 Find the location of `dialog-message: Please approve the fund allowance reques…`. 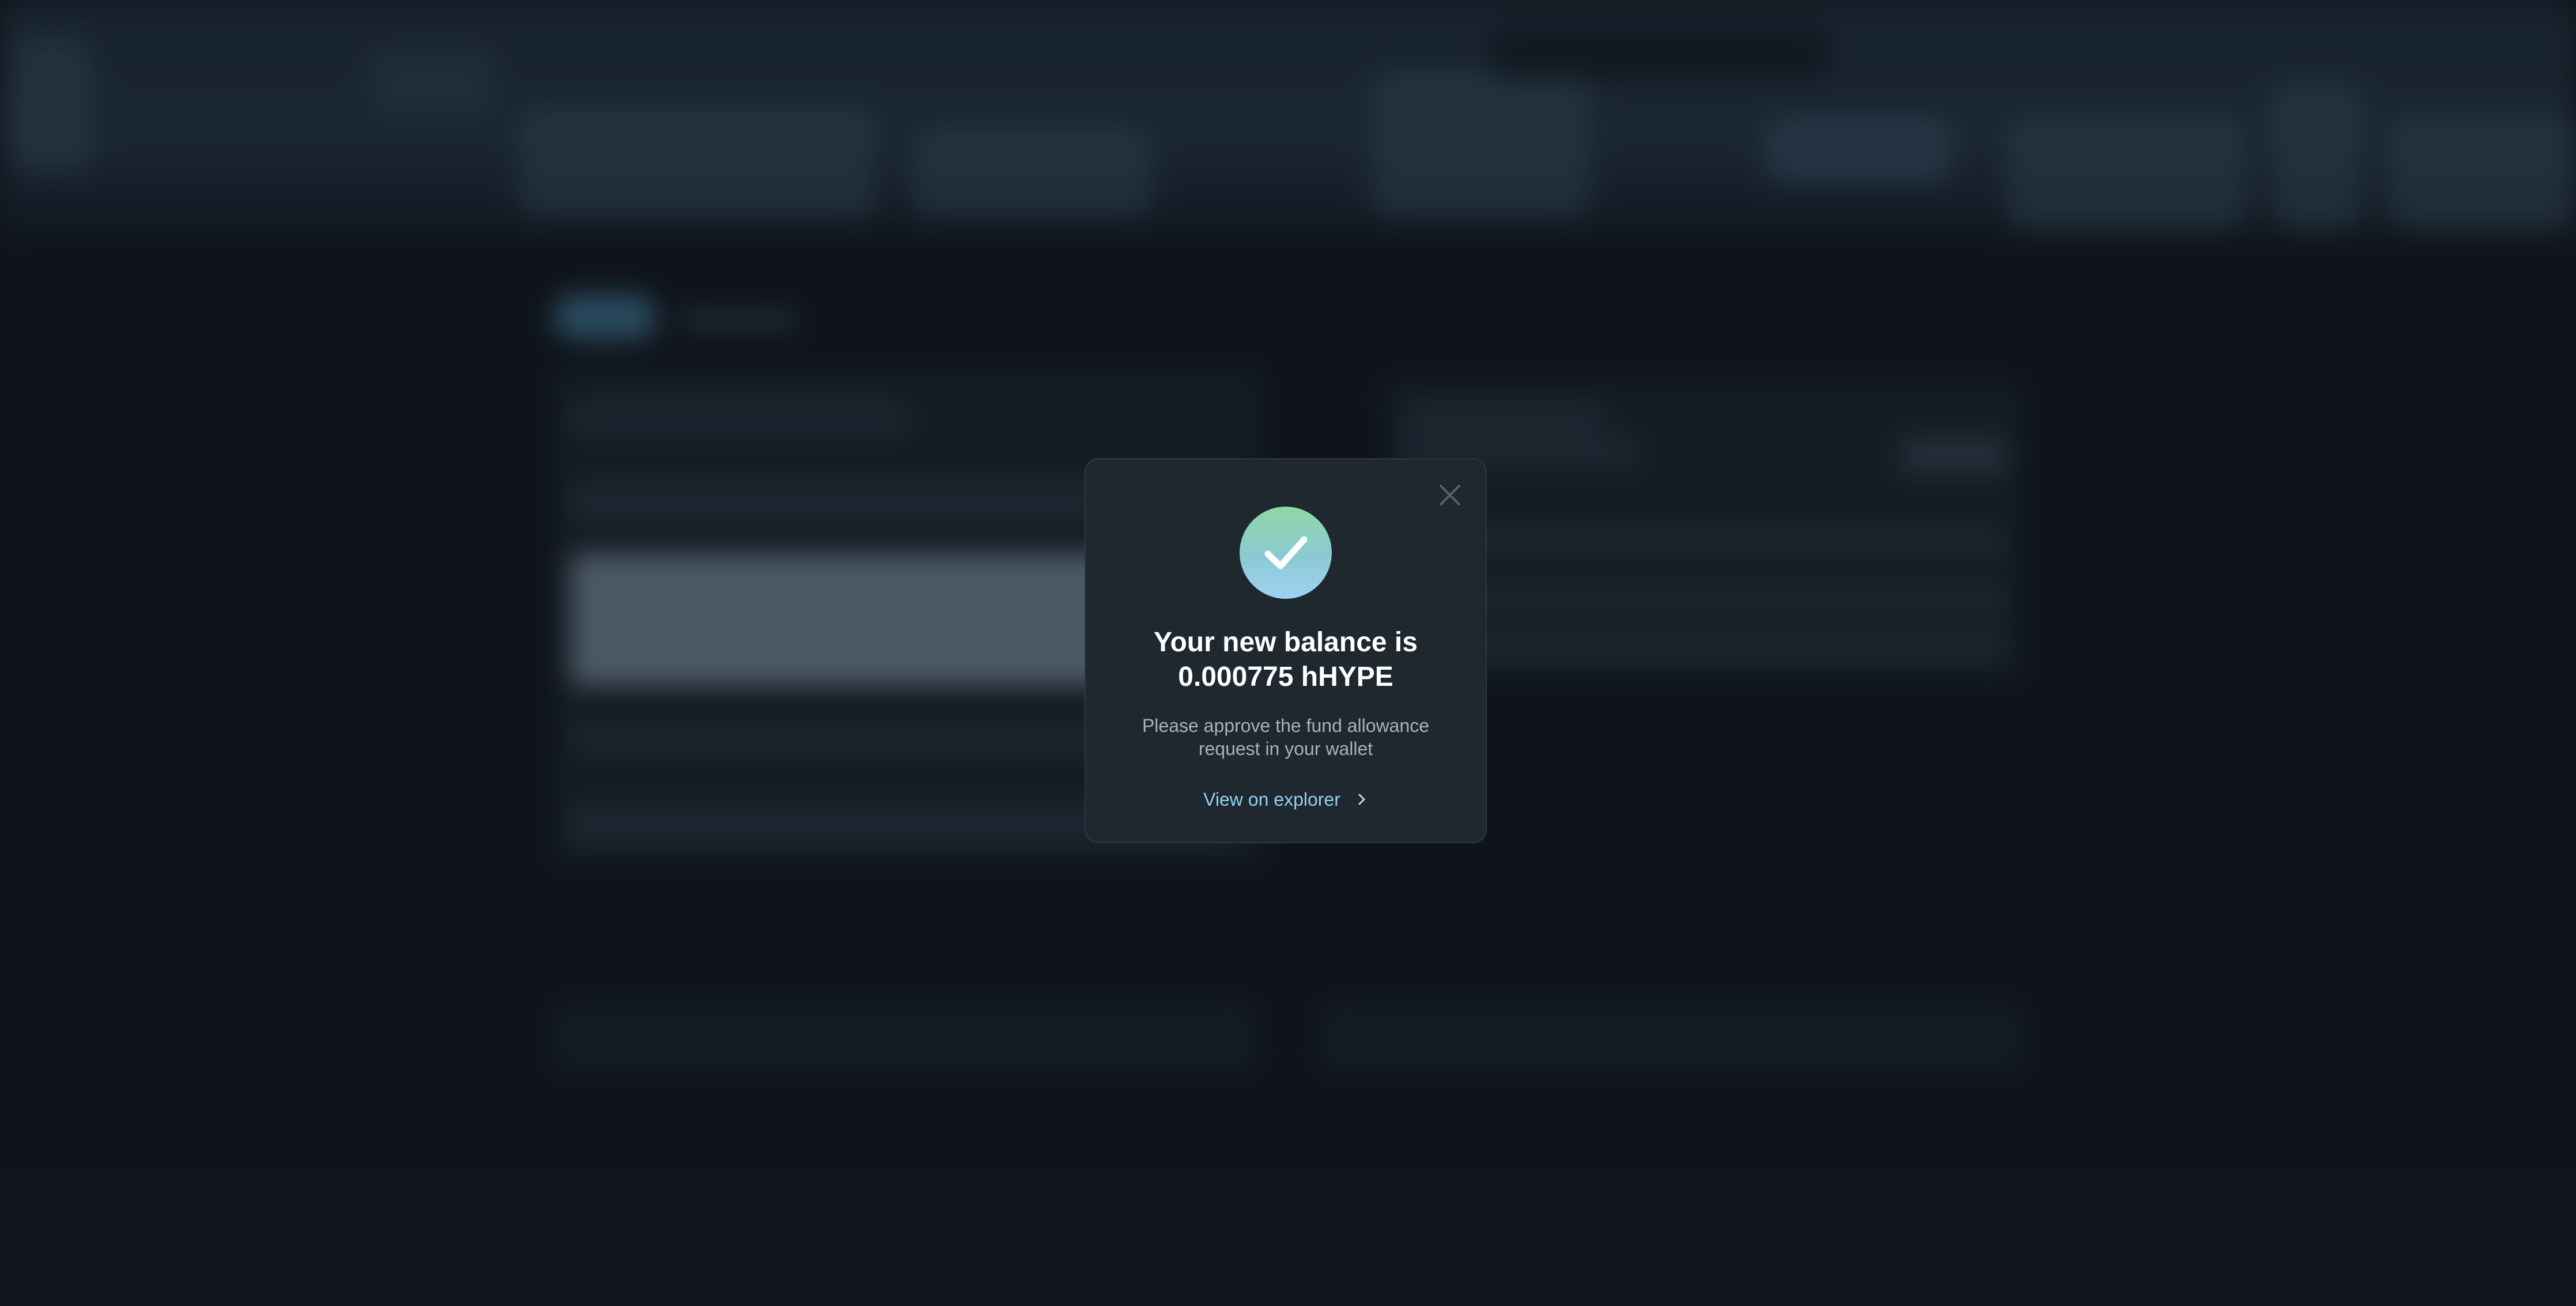

dialog-message: Please approve the fund allowance reques… is located at coordinates (1286, 737).